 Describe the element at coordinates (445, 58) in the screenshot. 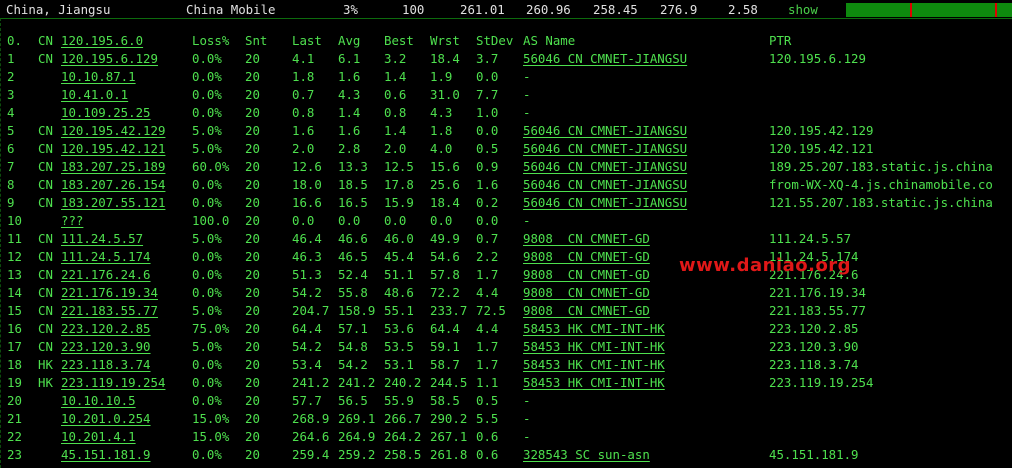

I see `hop-worst: 18.4` at that location.